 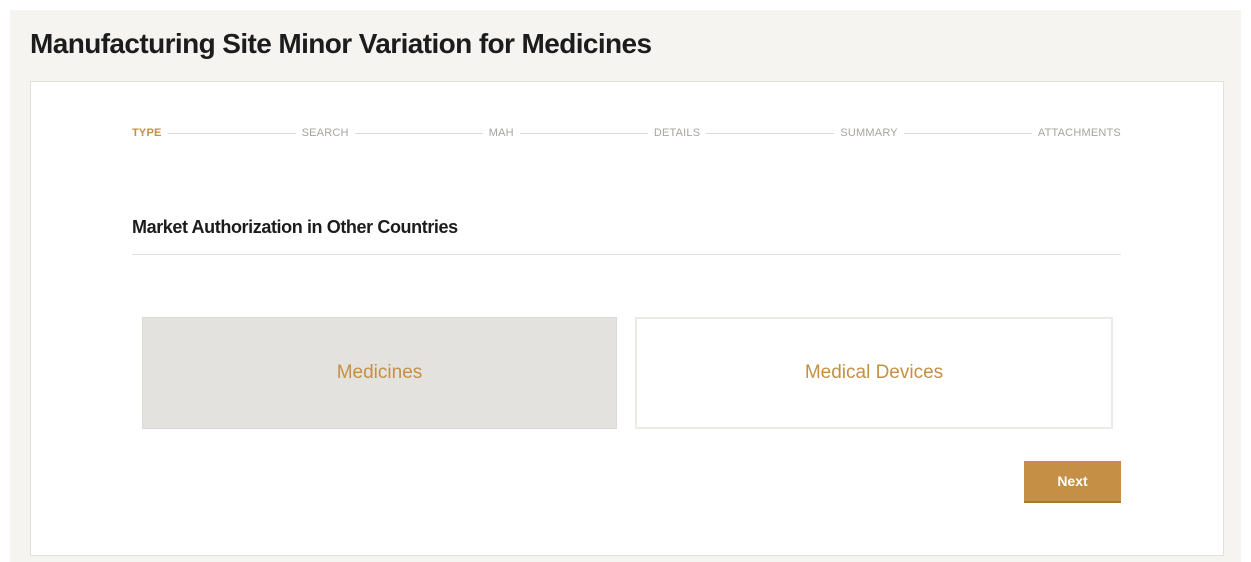 I want to click on step-mah: MAH, so click(x=501, y=133).